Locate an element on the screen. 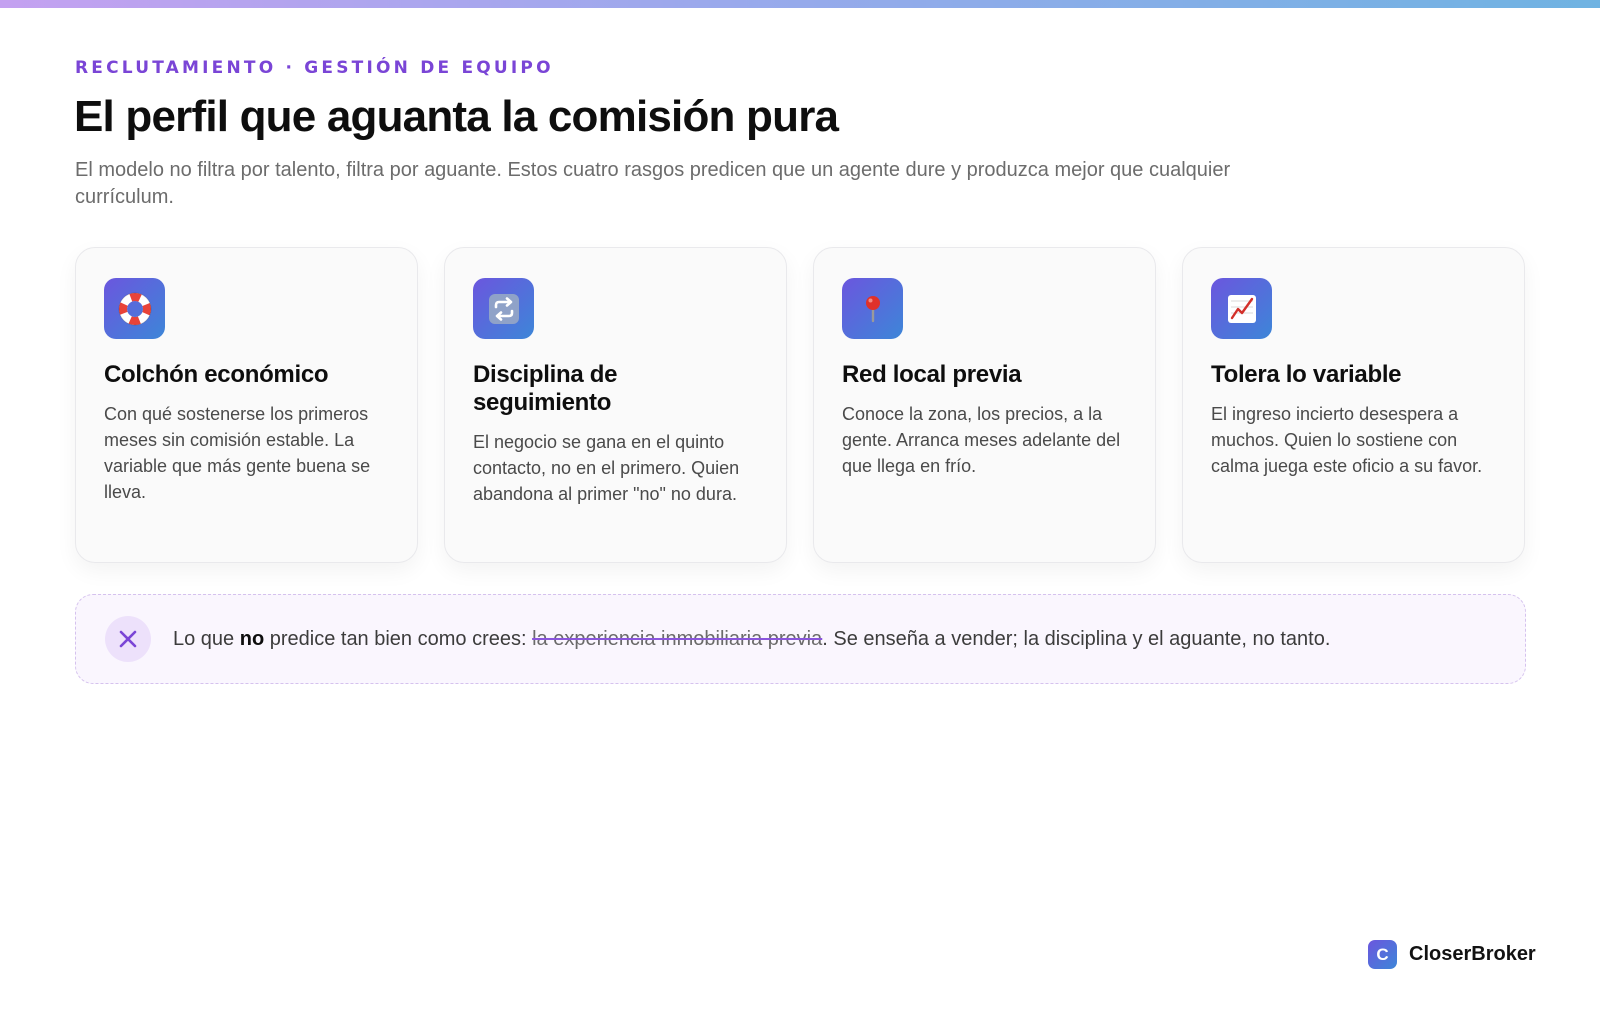 Image resolution: width=1600 pixels, height=1013 pixels. close-icon is located at coordinates (128, 639).